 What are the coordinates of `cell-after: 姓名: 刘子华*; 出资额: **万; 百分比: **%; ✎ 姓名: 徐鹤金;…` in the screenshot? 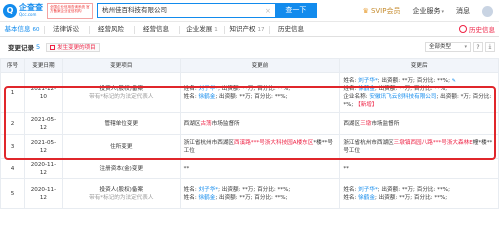 It's located at (419, 92).